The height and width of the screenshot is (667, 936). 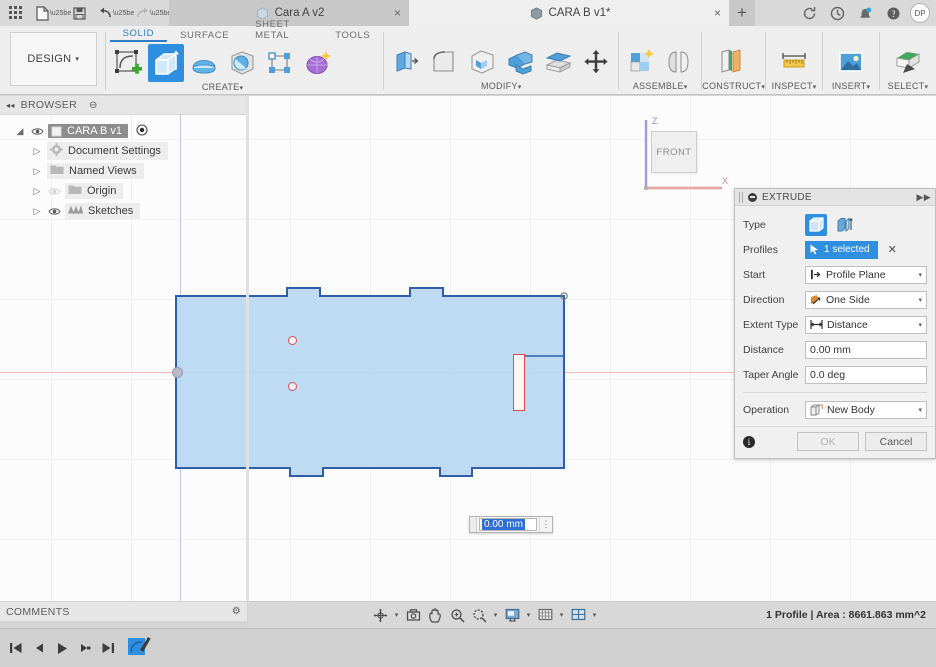 I want to click on save-icon, so click(x=79, y=13).